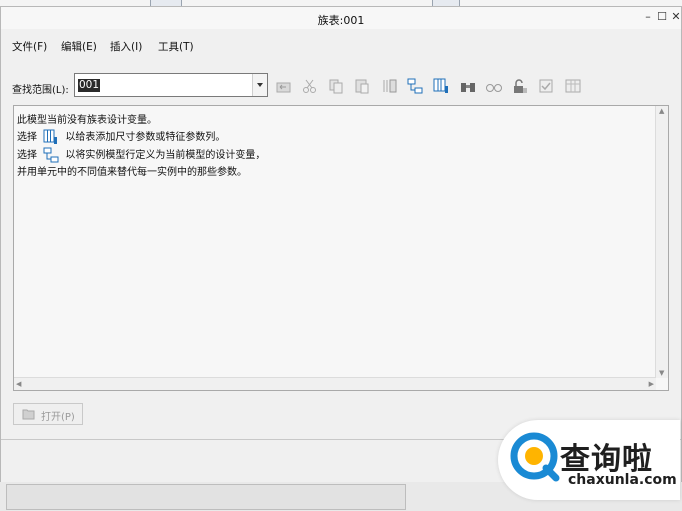  Describe the element at coordinates (87, 120) in the screenshot. I see `message-line-1: 此模型当前没有族表设计变量。` at that location.